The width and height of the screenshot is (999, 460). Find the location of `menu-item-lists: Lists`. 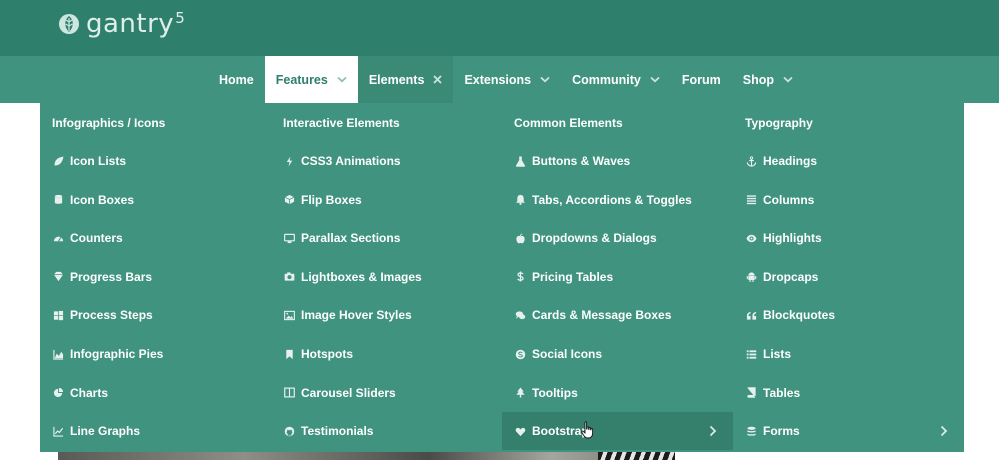

menu-item-lists: Lists is located at coordinates (848, 354).